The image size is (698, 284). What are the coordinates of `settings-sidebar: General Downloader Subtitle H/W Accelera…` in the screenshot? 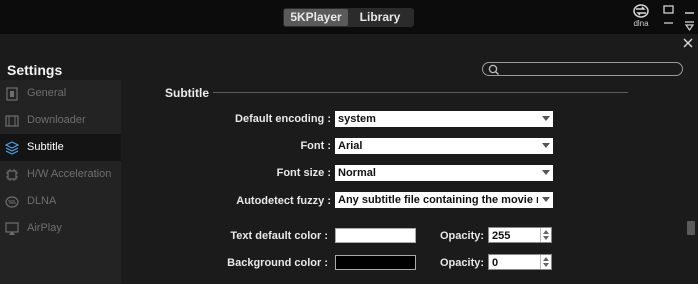 It's located at (60, 182).